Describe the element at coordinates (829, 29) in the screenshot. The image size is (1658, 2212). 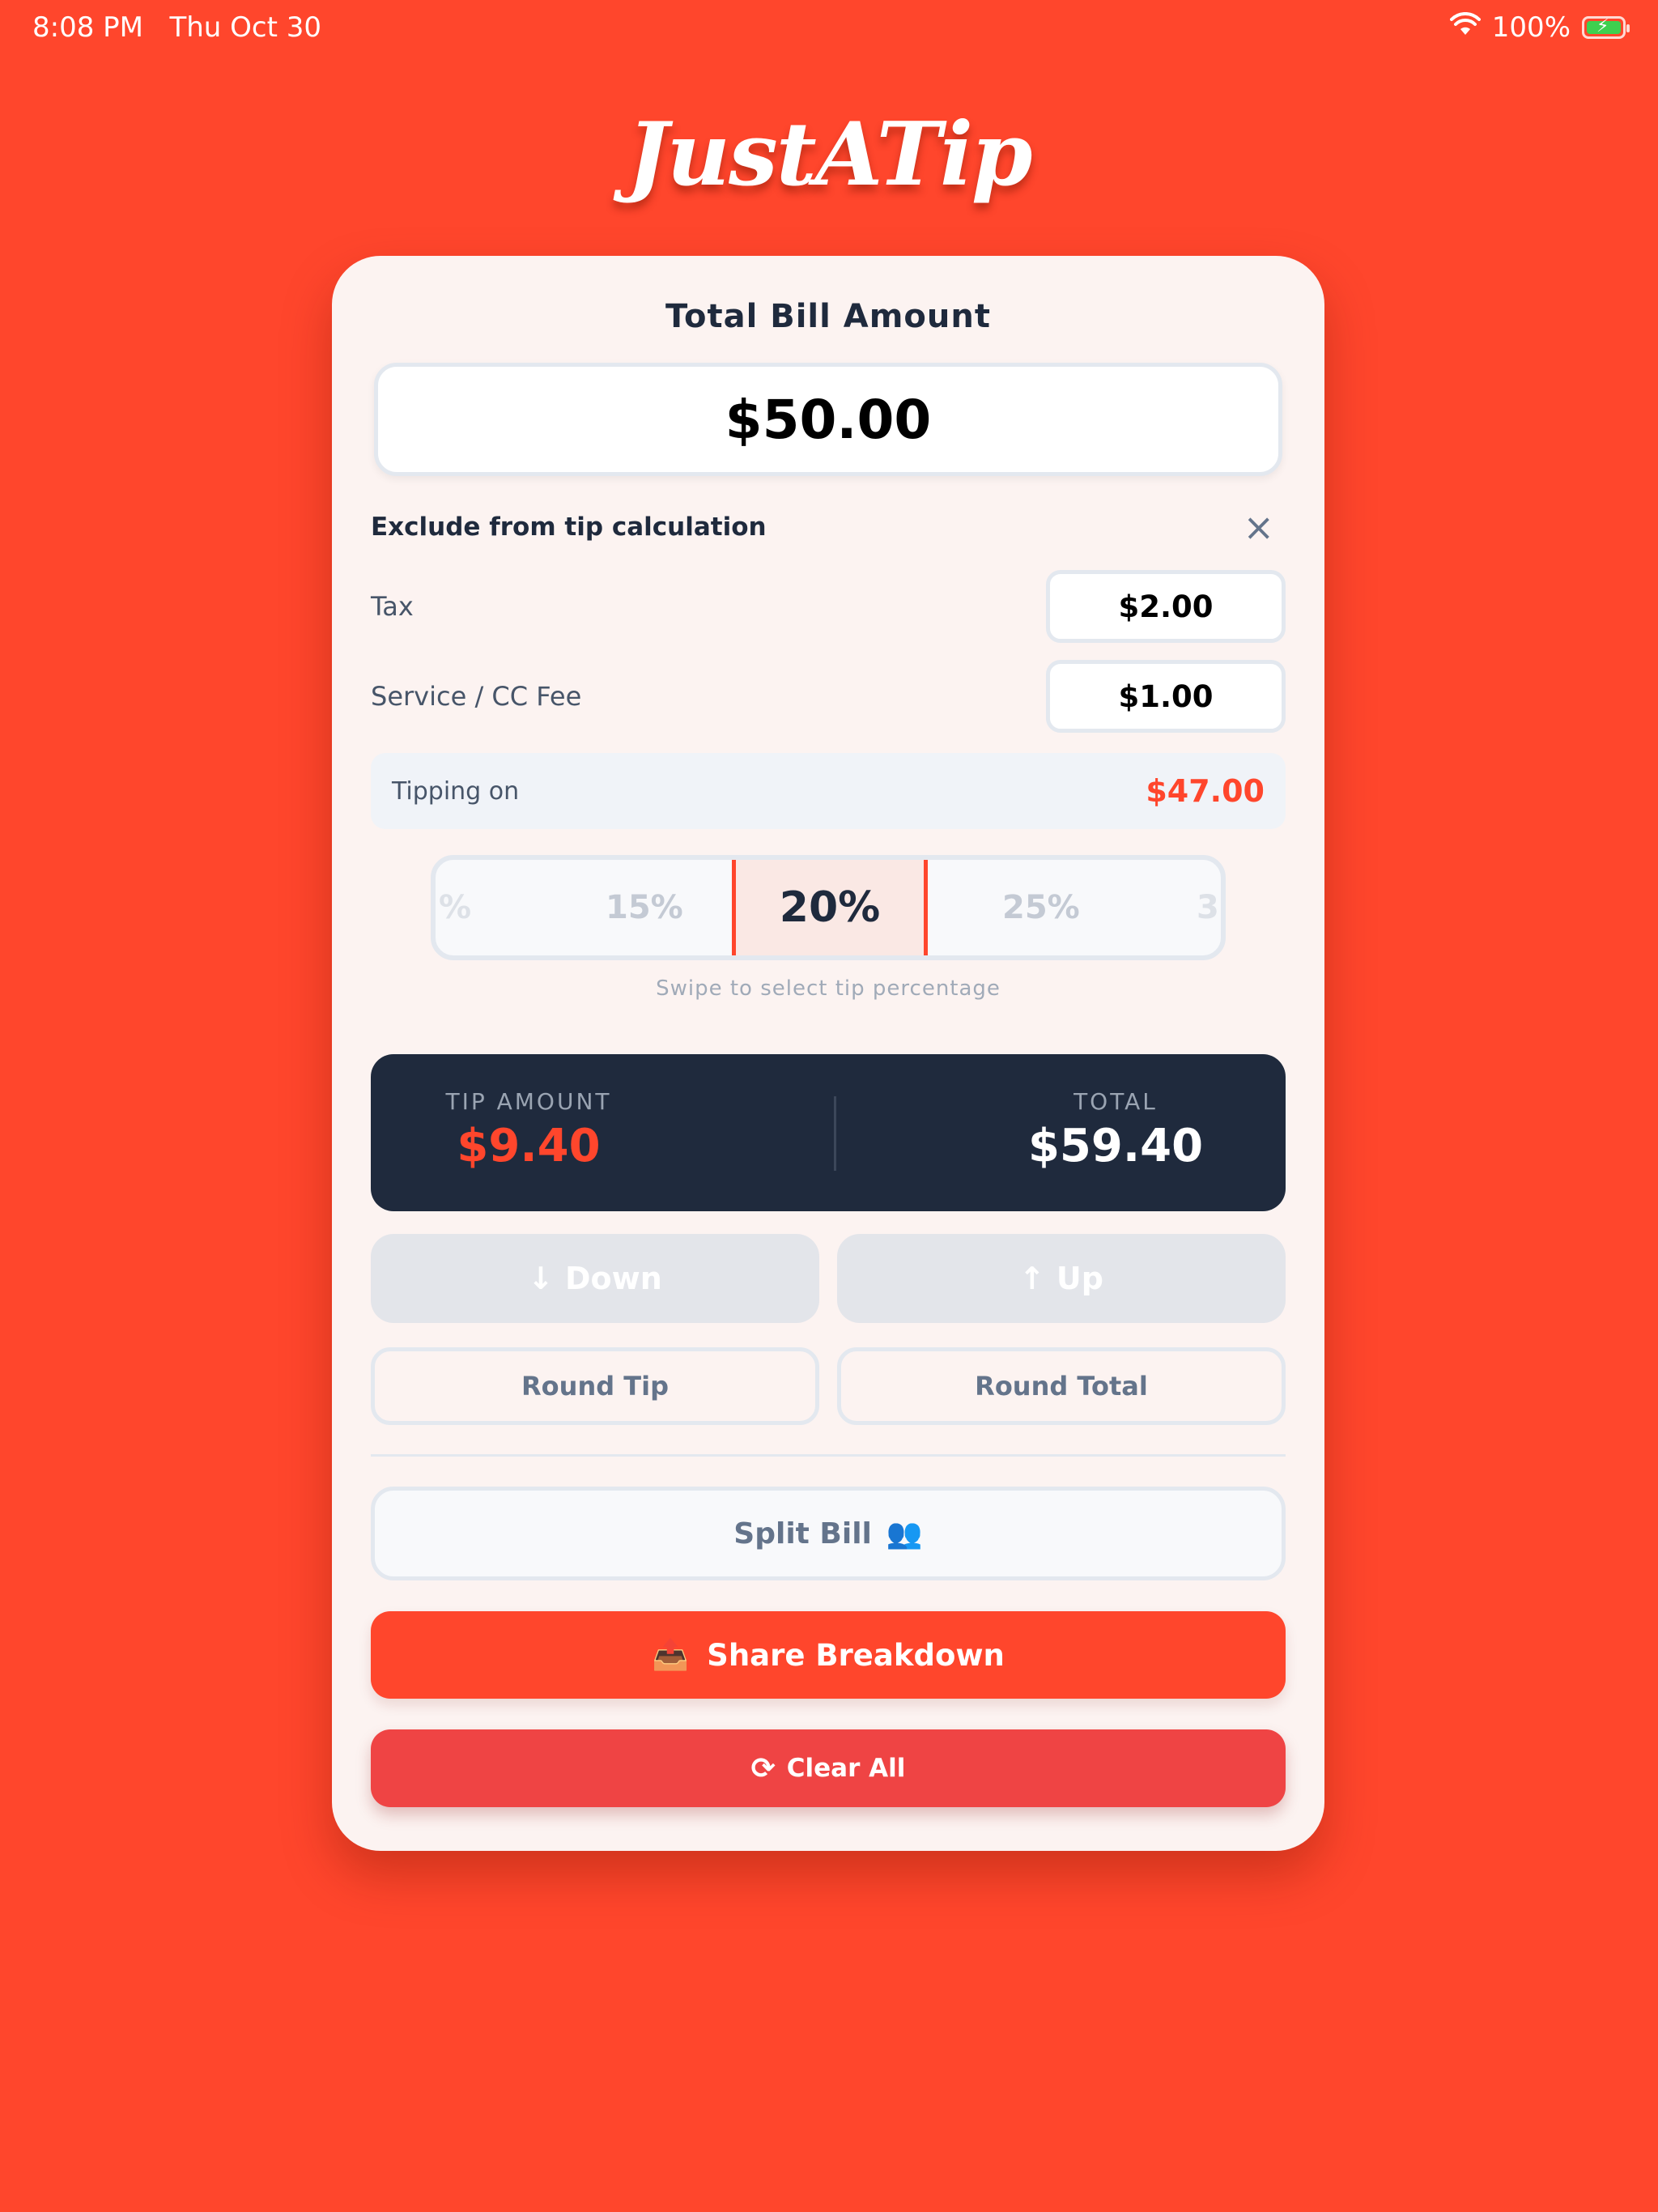
I see `status-bar: 8:08 PM Thu Oct 30 100% ⚡` at that location.